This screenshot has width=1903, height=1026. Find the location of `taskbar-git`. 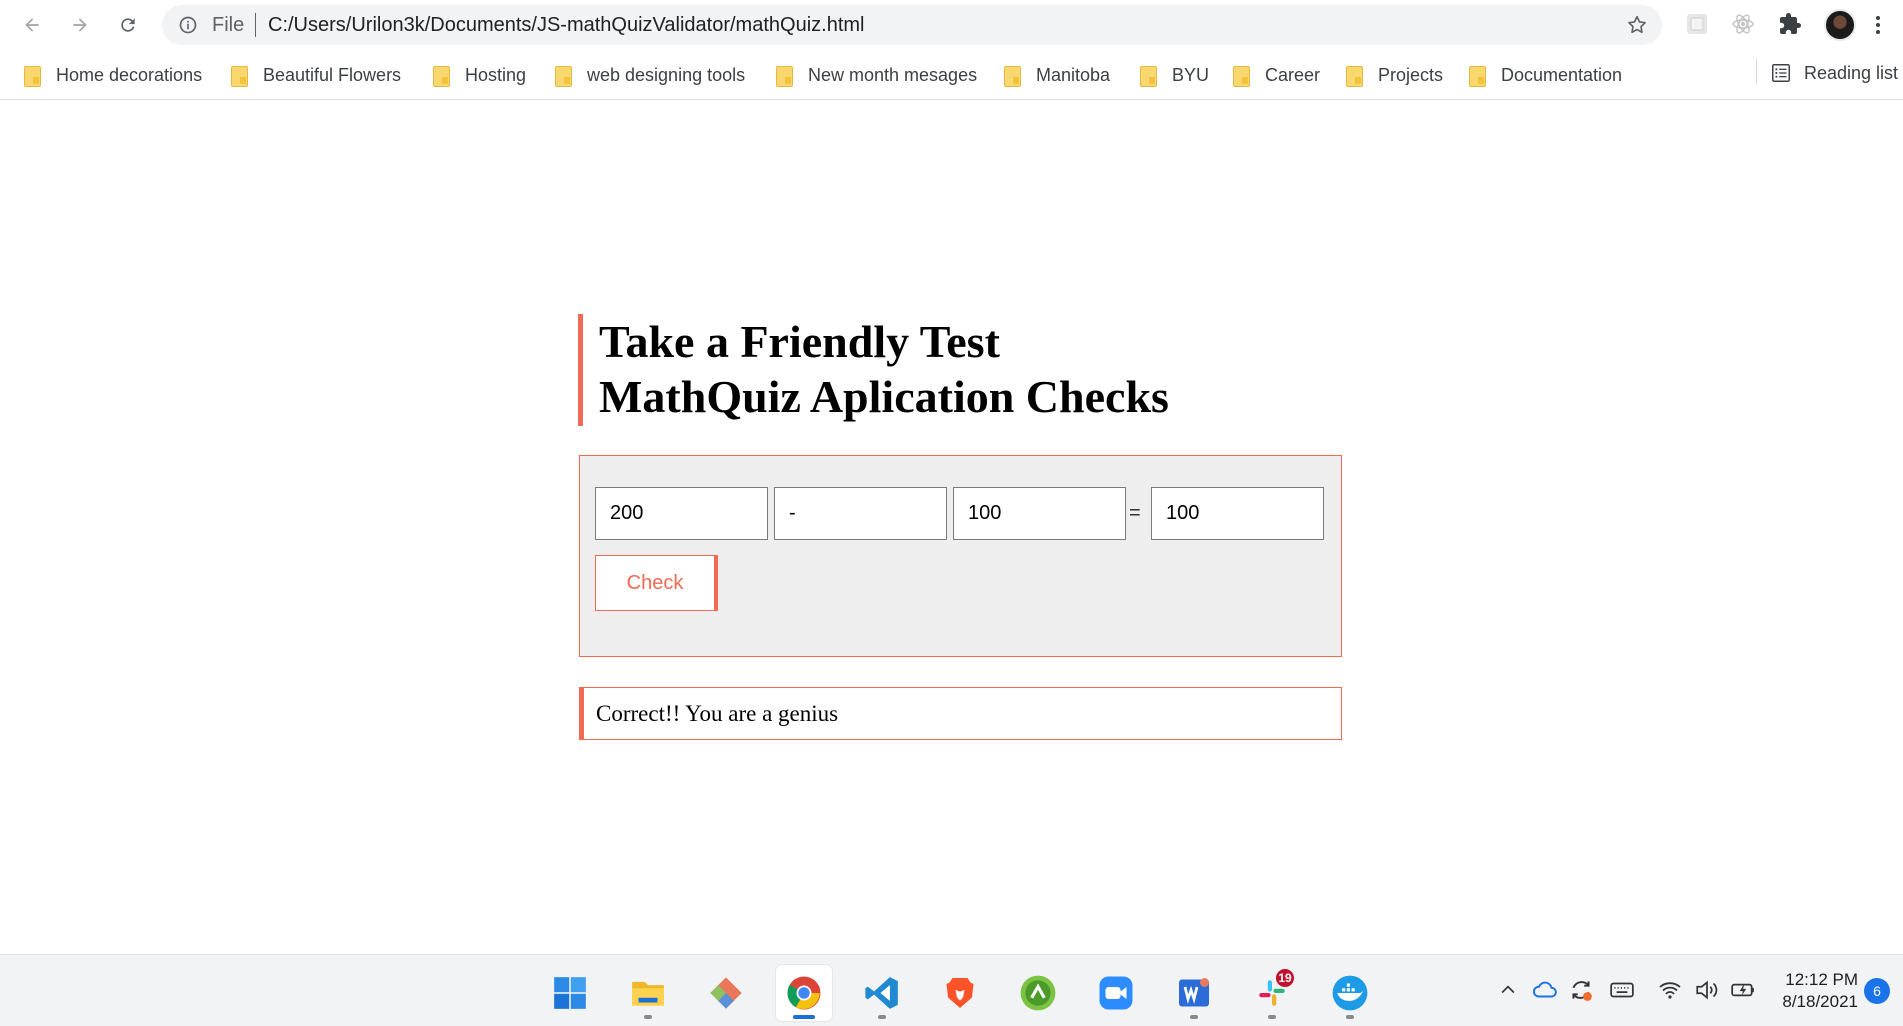

taskbar-git is located at coordinates (726, 993).